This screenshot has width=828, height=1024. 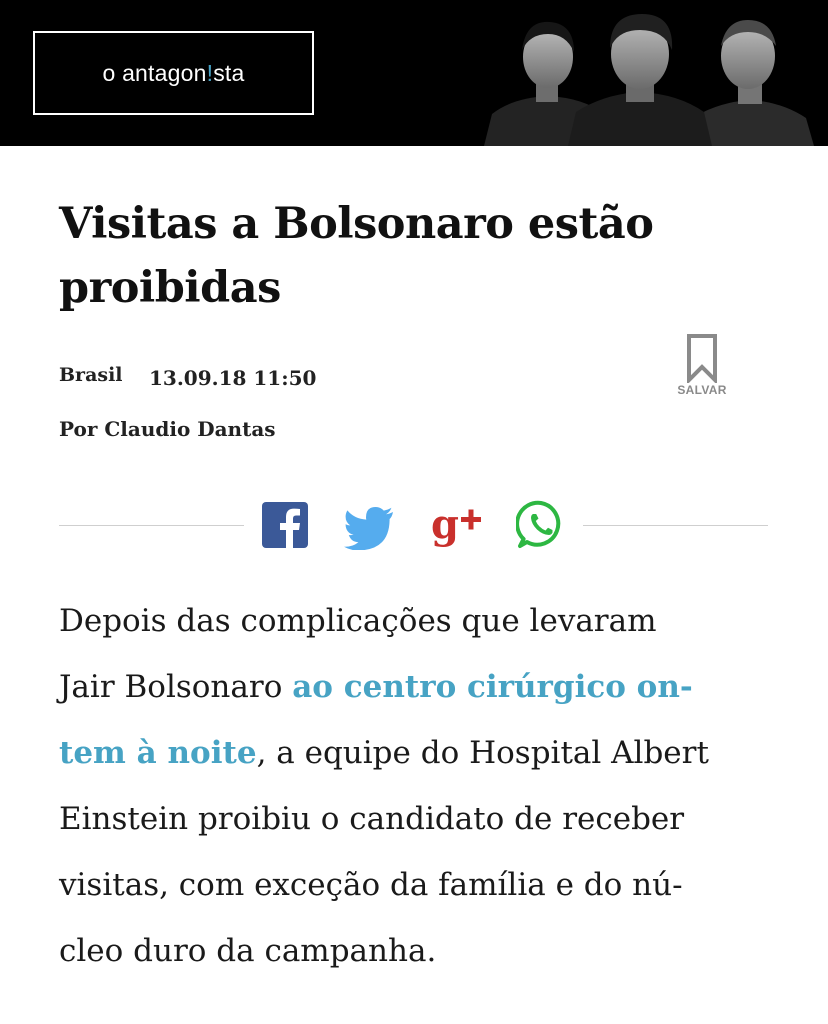 I want to click on site-logo: o antagon!sta, so click(x=173, y=73).